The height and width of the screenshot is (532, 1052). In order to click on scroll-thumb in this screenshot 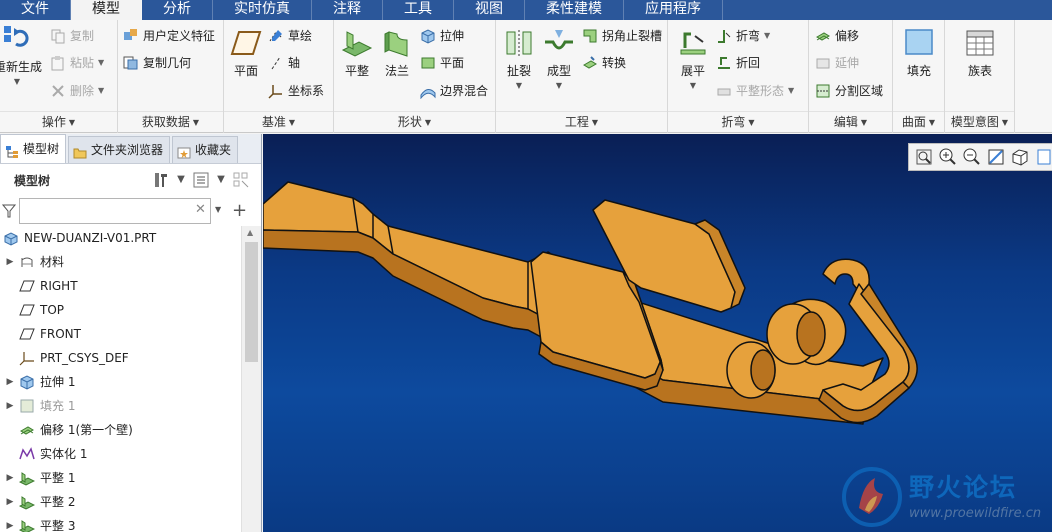, I will do `click(251, 302)`.